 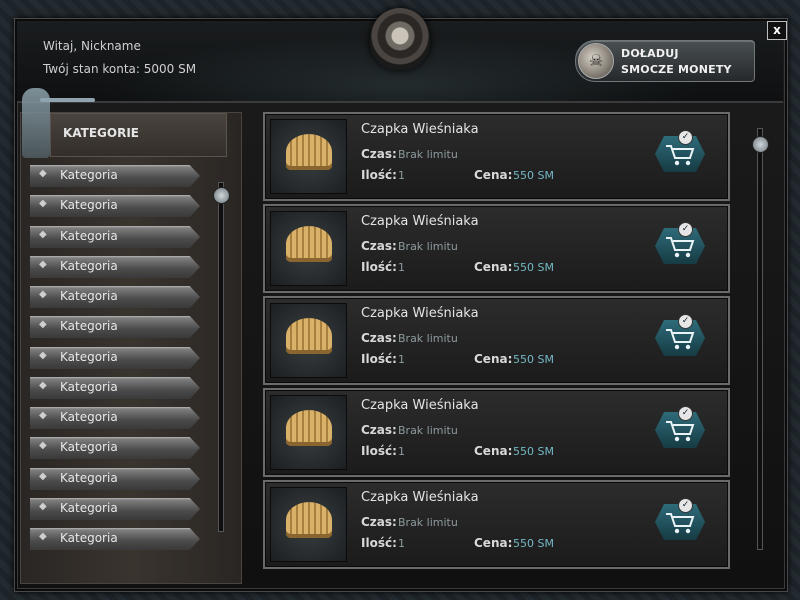 What do you see at coordinates (101, 133) in the screenshot?
I see `categories-title: KATEGORIE` at bounding box center [101, 133].